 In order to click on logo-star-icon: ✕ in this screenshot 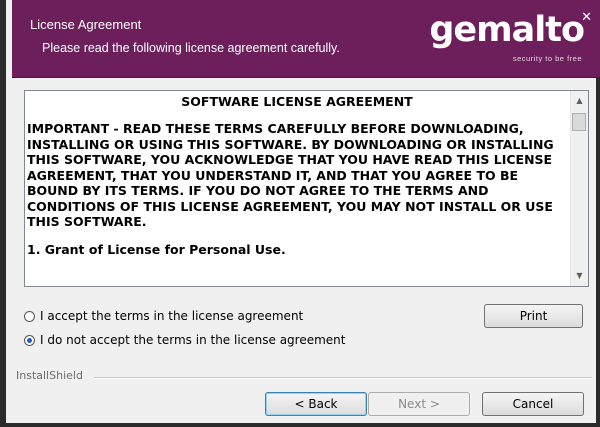, I will do `click(586, 17)`.